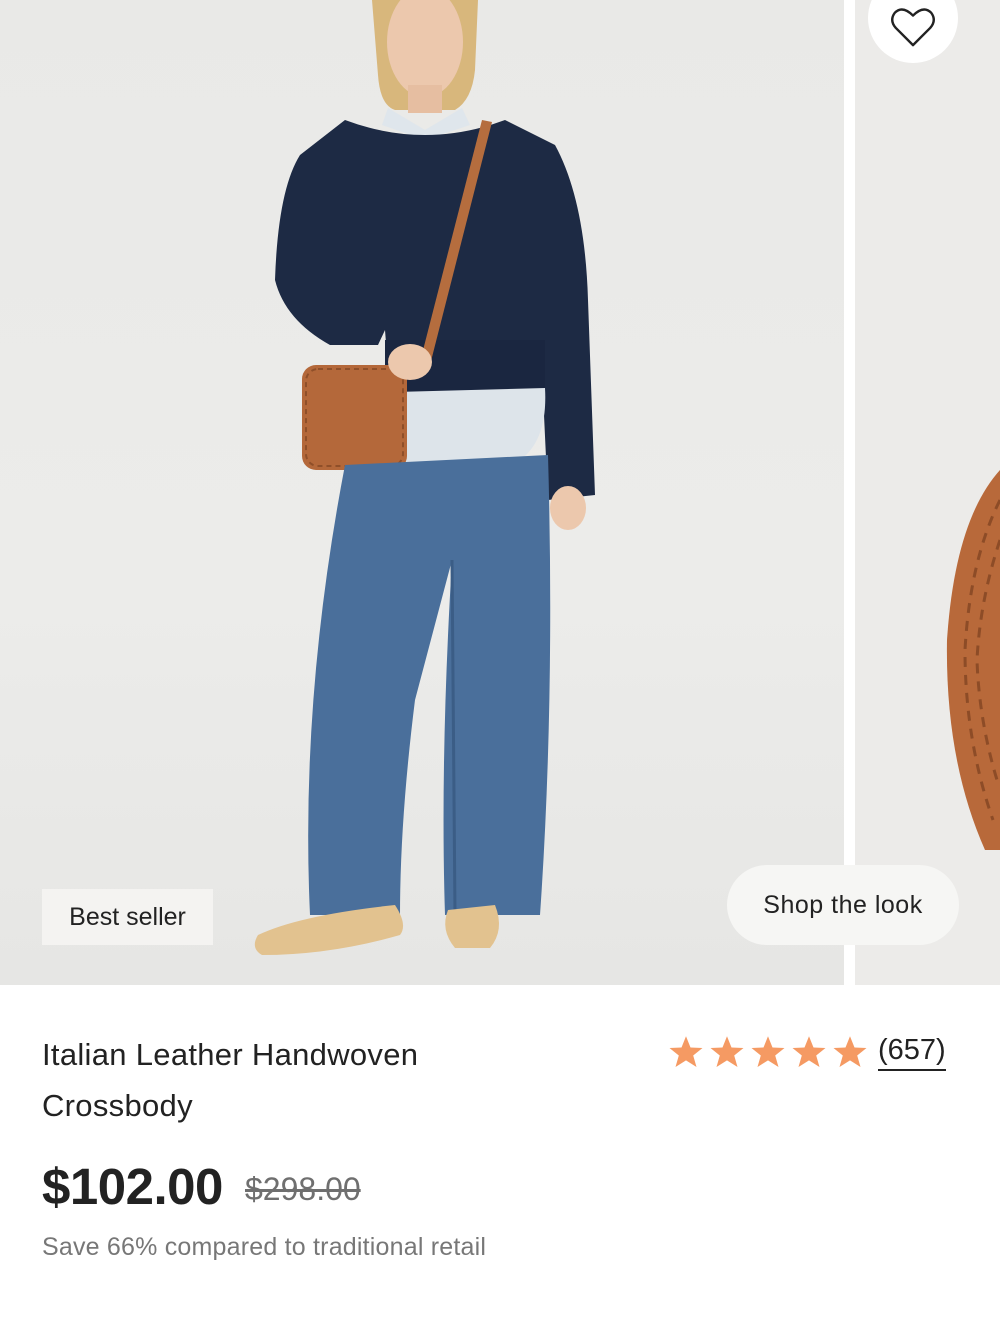 The height and width of the screenshot is (1333, 1000). Describe the element at coordinates (322, 1080) in the screenshot. I see `product-title: Italian Leather Handwoven Crossbody` at that location.